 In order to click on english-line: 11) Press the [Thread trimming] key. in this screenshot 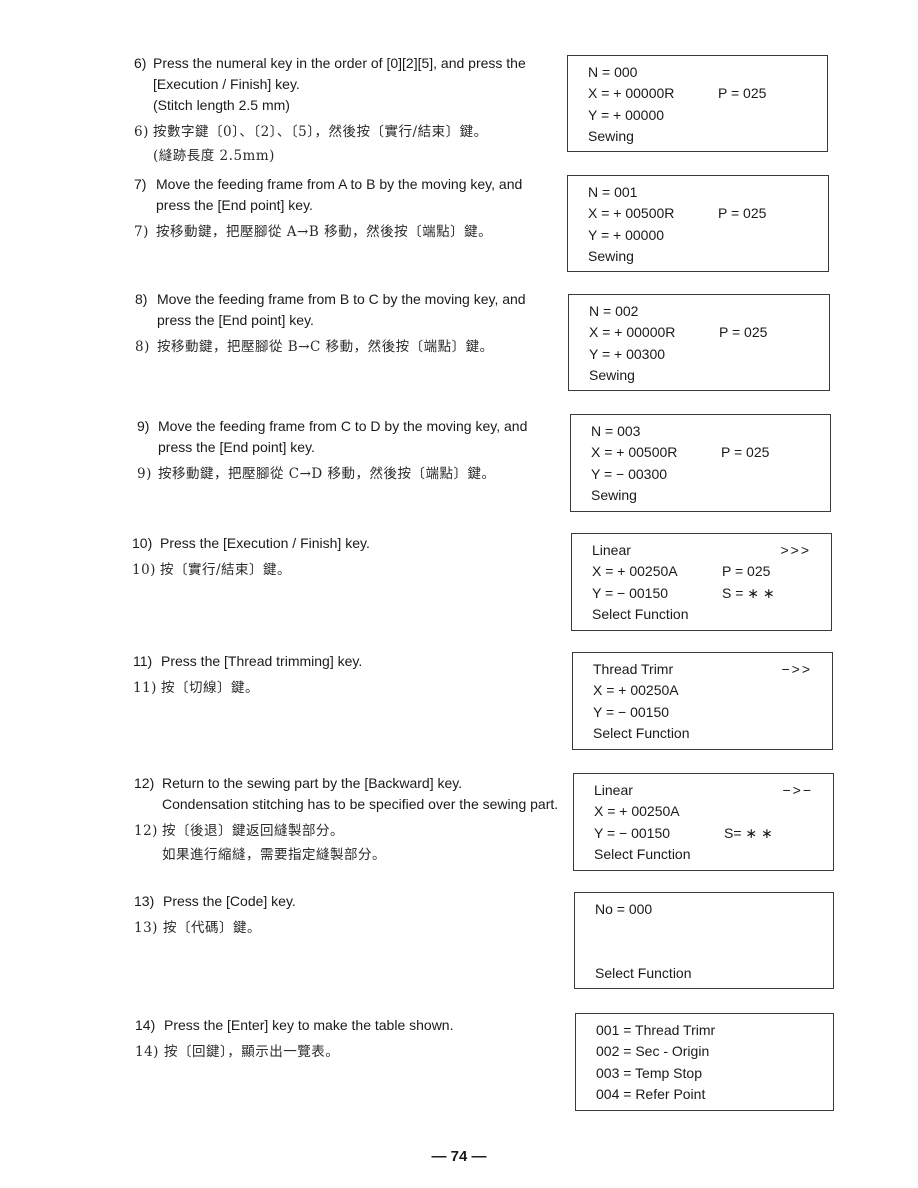, I will do `click(247, 661)`.